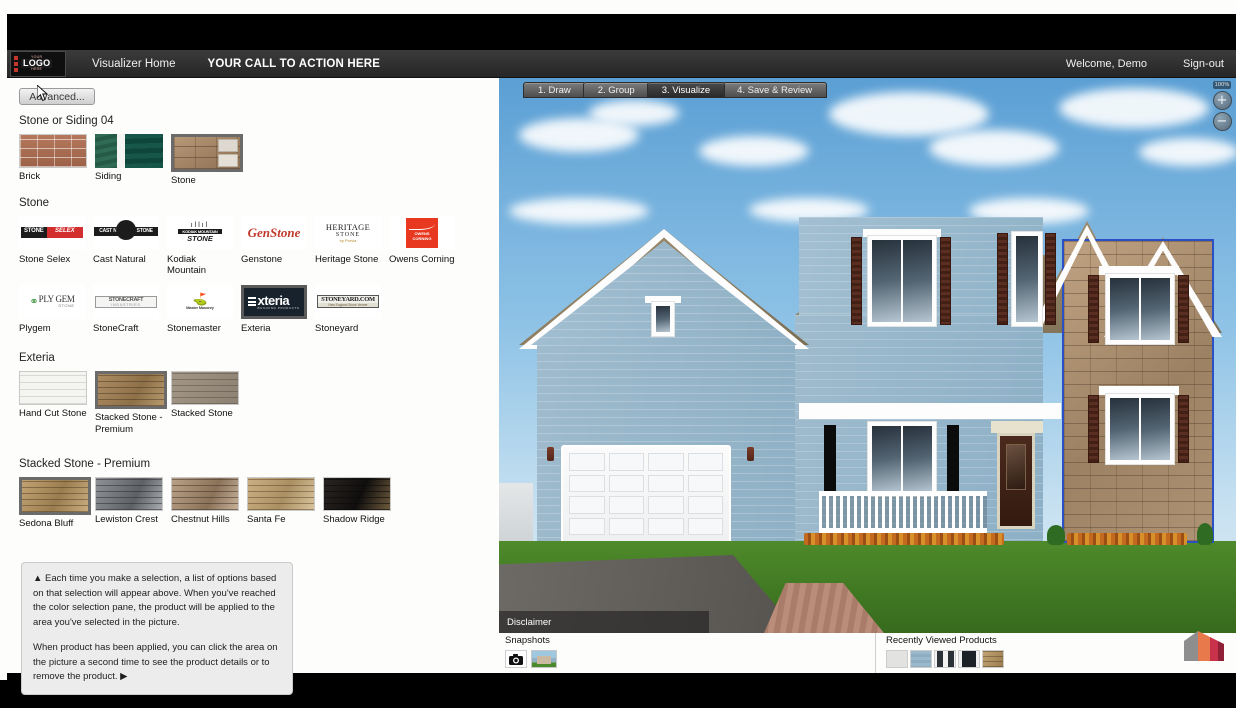 The image size is (1236, 708). What do you see at coordinates (108, 176) in the screenshot?
I see `swatch-siding-label: Siding` at bounding box center [108, 176].